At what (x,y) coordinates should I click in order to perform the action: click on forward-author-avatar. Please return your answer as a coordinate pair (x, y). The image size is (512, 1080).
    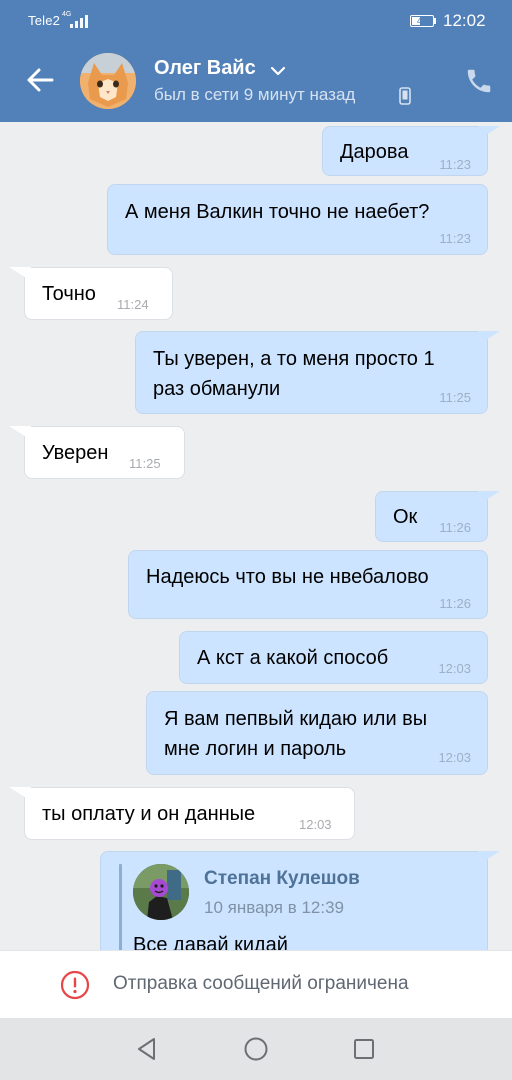
    Looking at the image, I should click on (161, 892).